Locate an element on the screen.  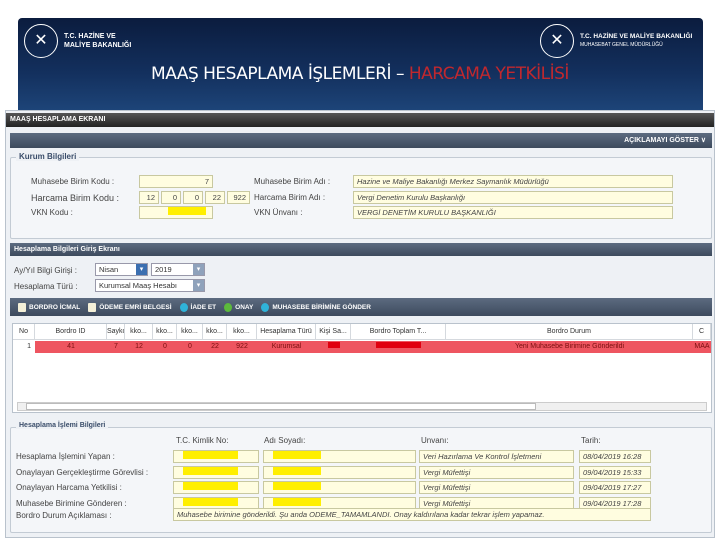
muhasebe-kodu-field: 7 is located at coordinates (176, 181).